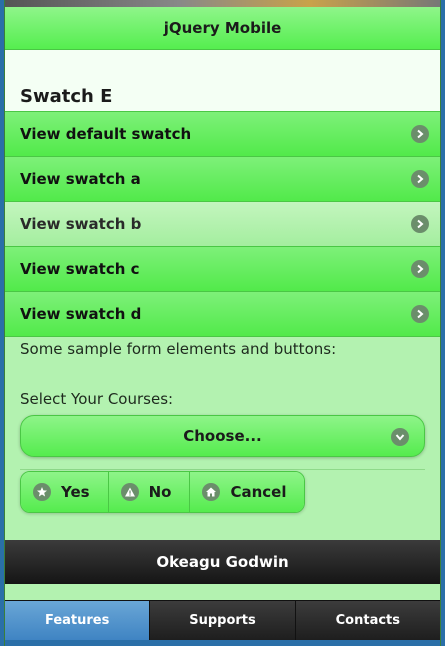 Image resolution: width=445 pixels, height=646 pixels. I want to click on list-item-swatch-c: View swatch c, so click(222, 269).